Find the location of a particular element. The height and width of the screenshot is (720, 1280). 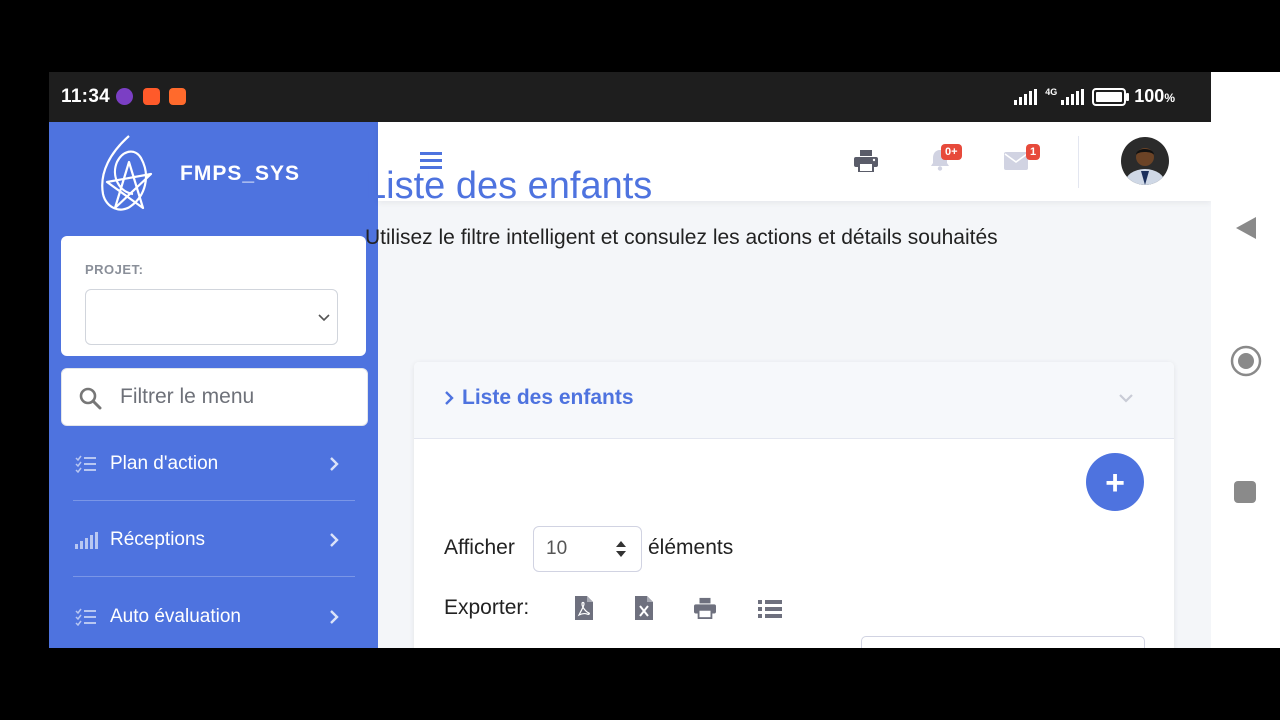

export-label: Exporter: is located at coordinates (487, 607).